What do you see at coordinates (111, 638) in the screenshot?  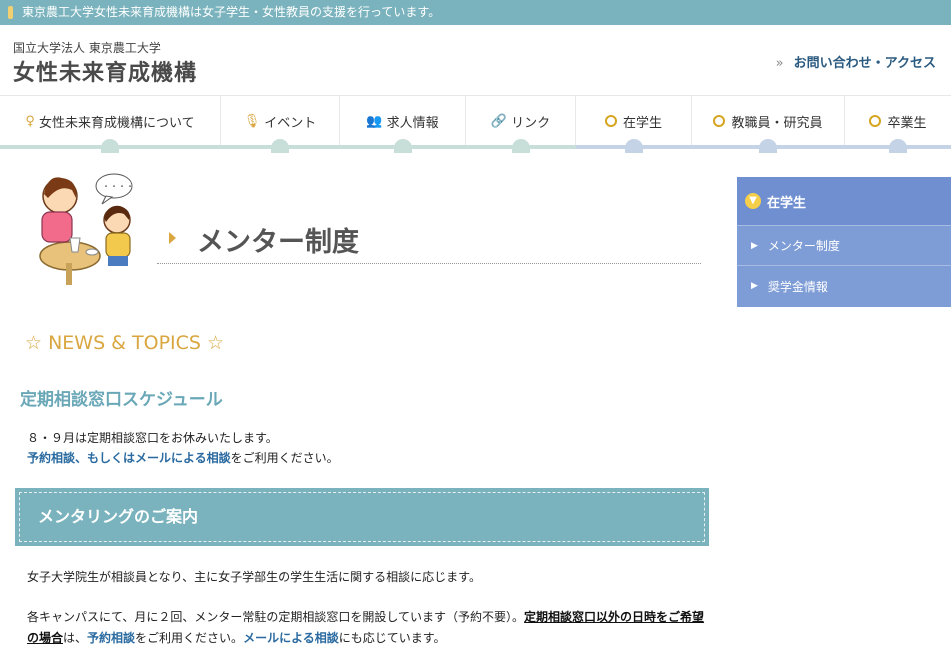 I see `reservation-link: 予約相談` at bounding box center [111, 638].